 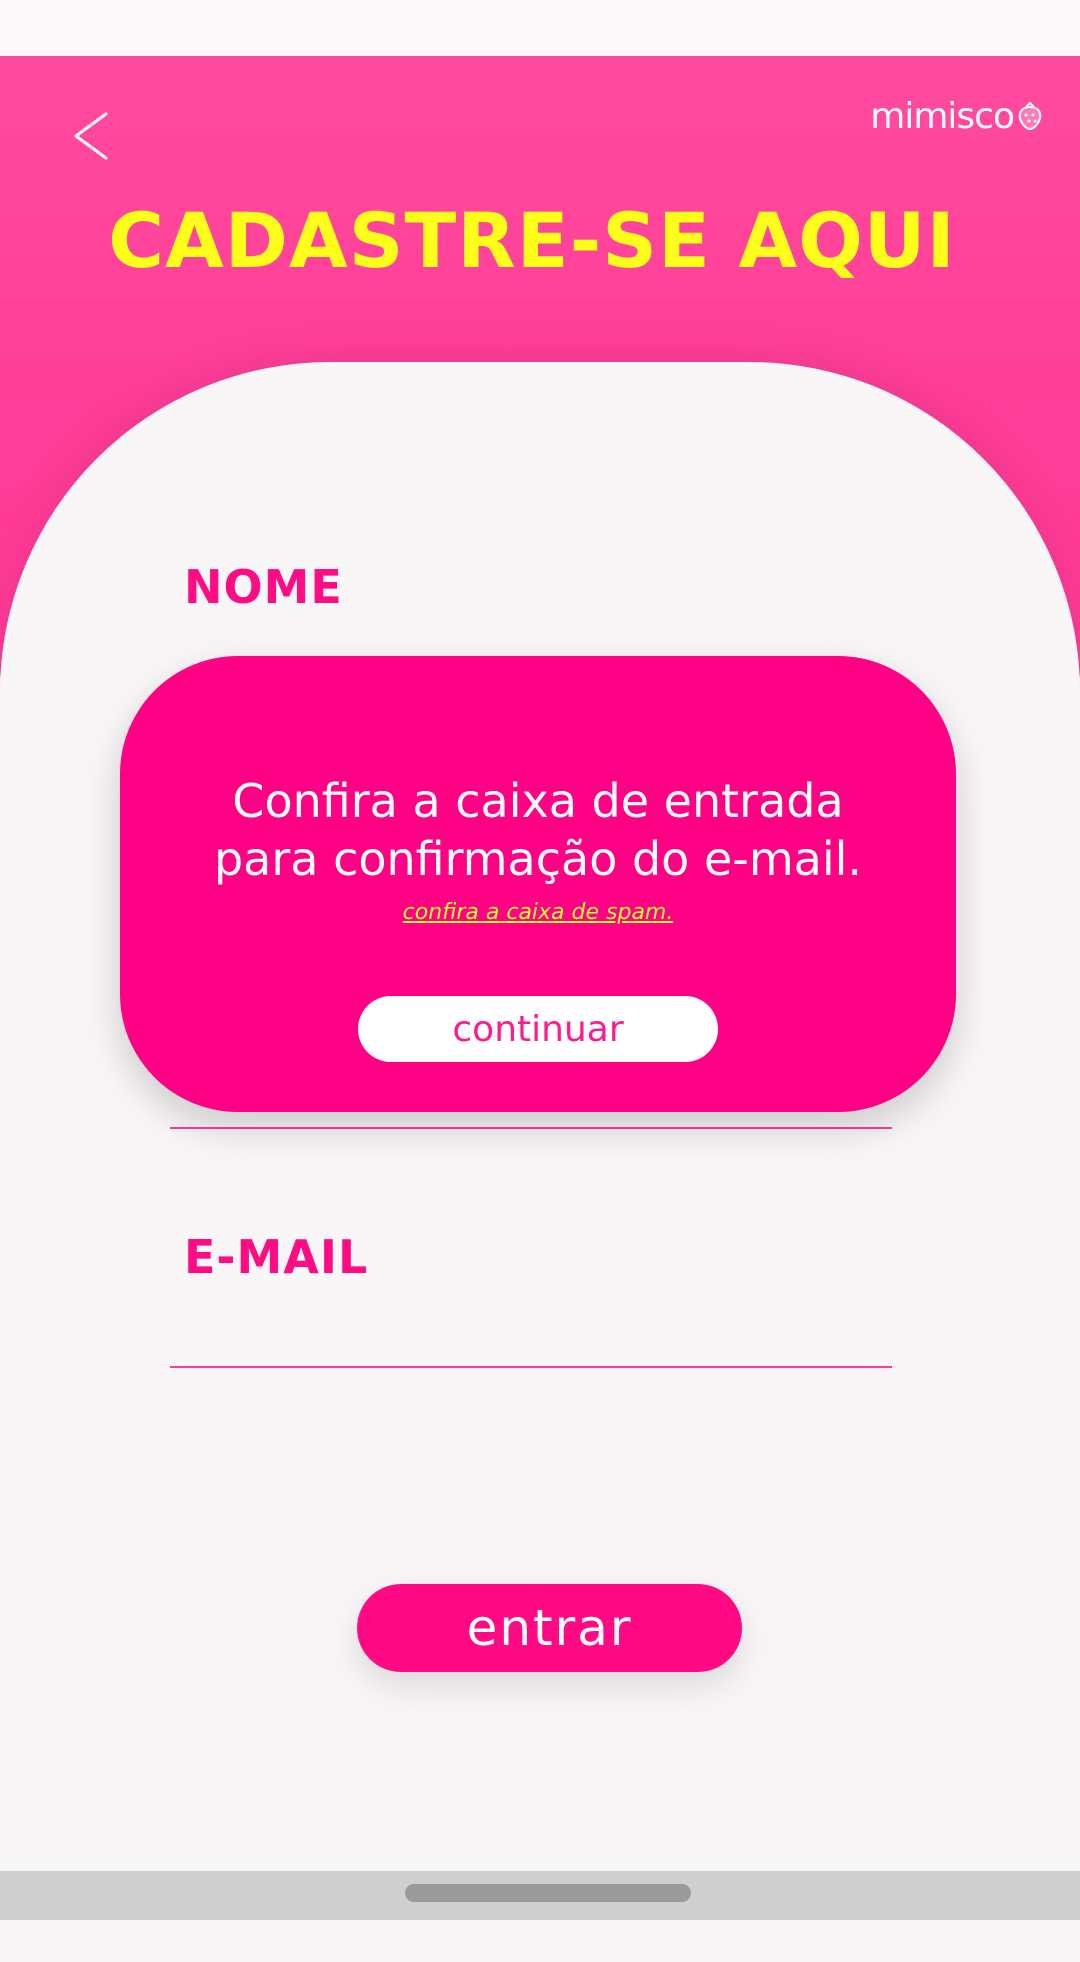 I want to click on email-input, so click(x=531, y=1325).